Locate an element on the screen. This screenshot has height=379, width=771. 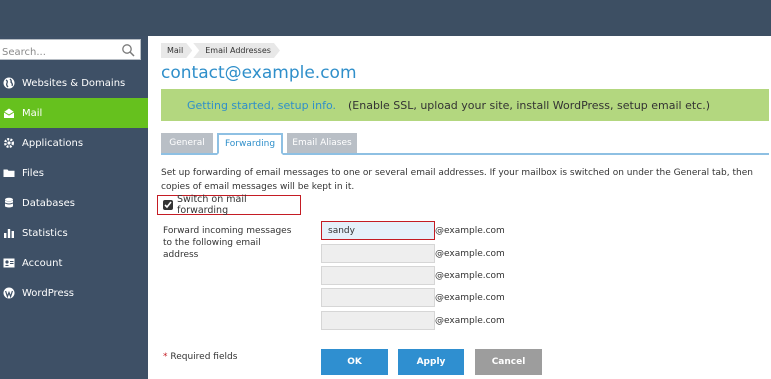
sidebar-item-label: Applications is located at coordinates (53, 143).